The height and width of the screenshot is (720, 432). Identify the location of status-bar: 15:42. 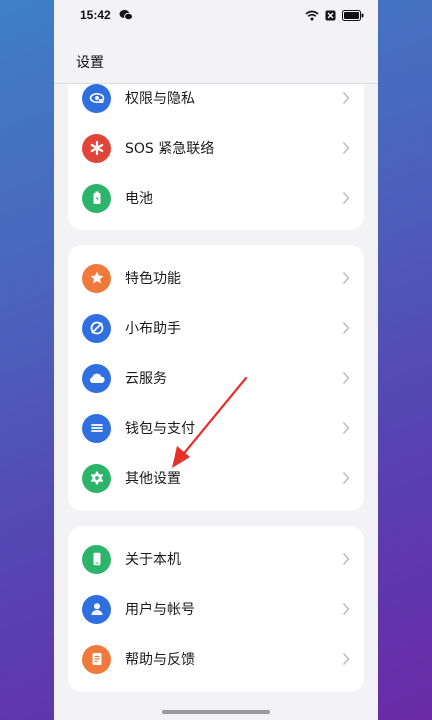
(216, 15).